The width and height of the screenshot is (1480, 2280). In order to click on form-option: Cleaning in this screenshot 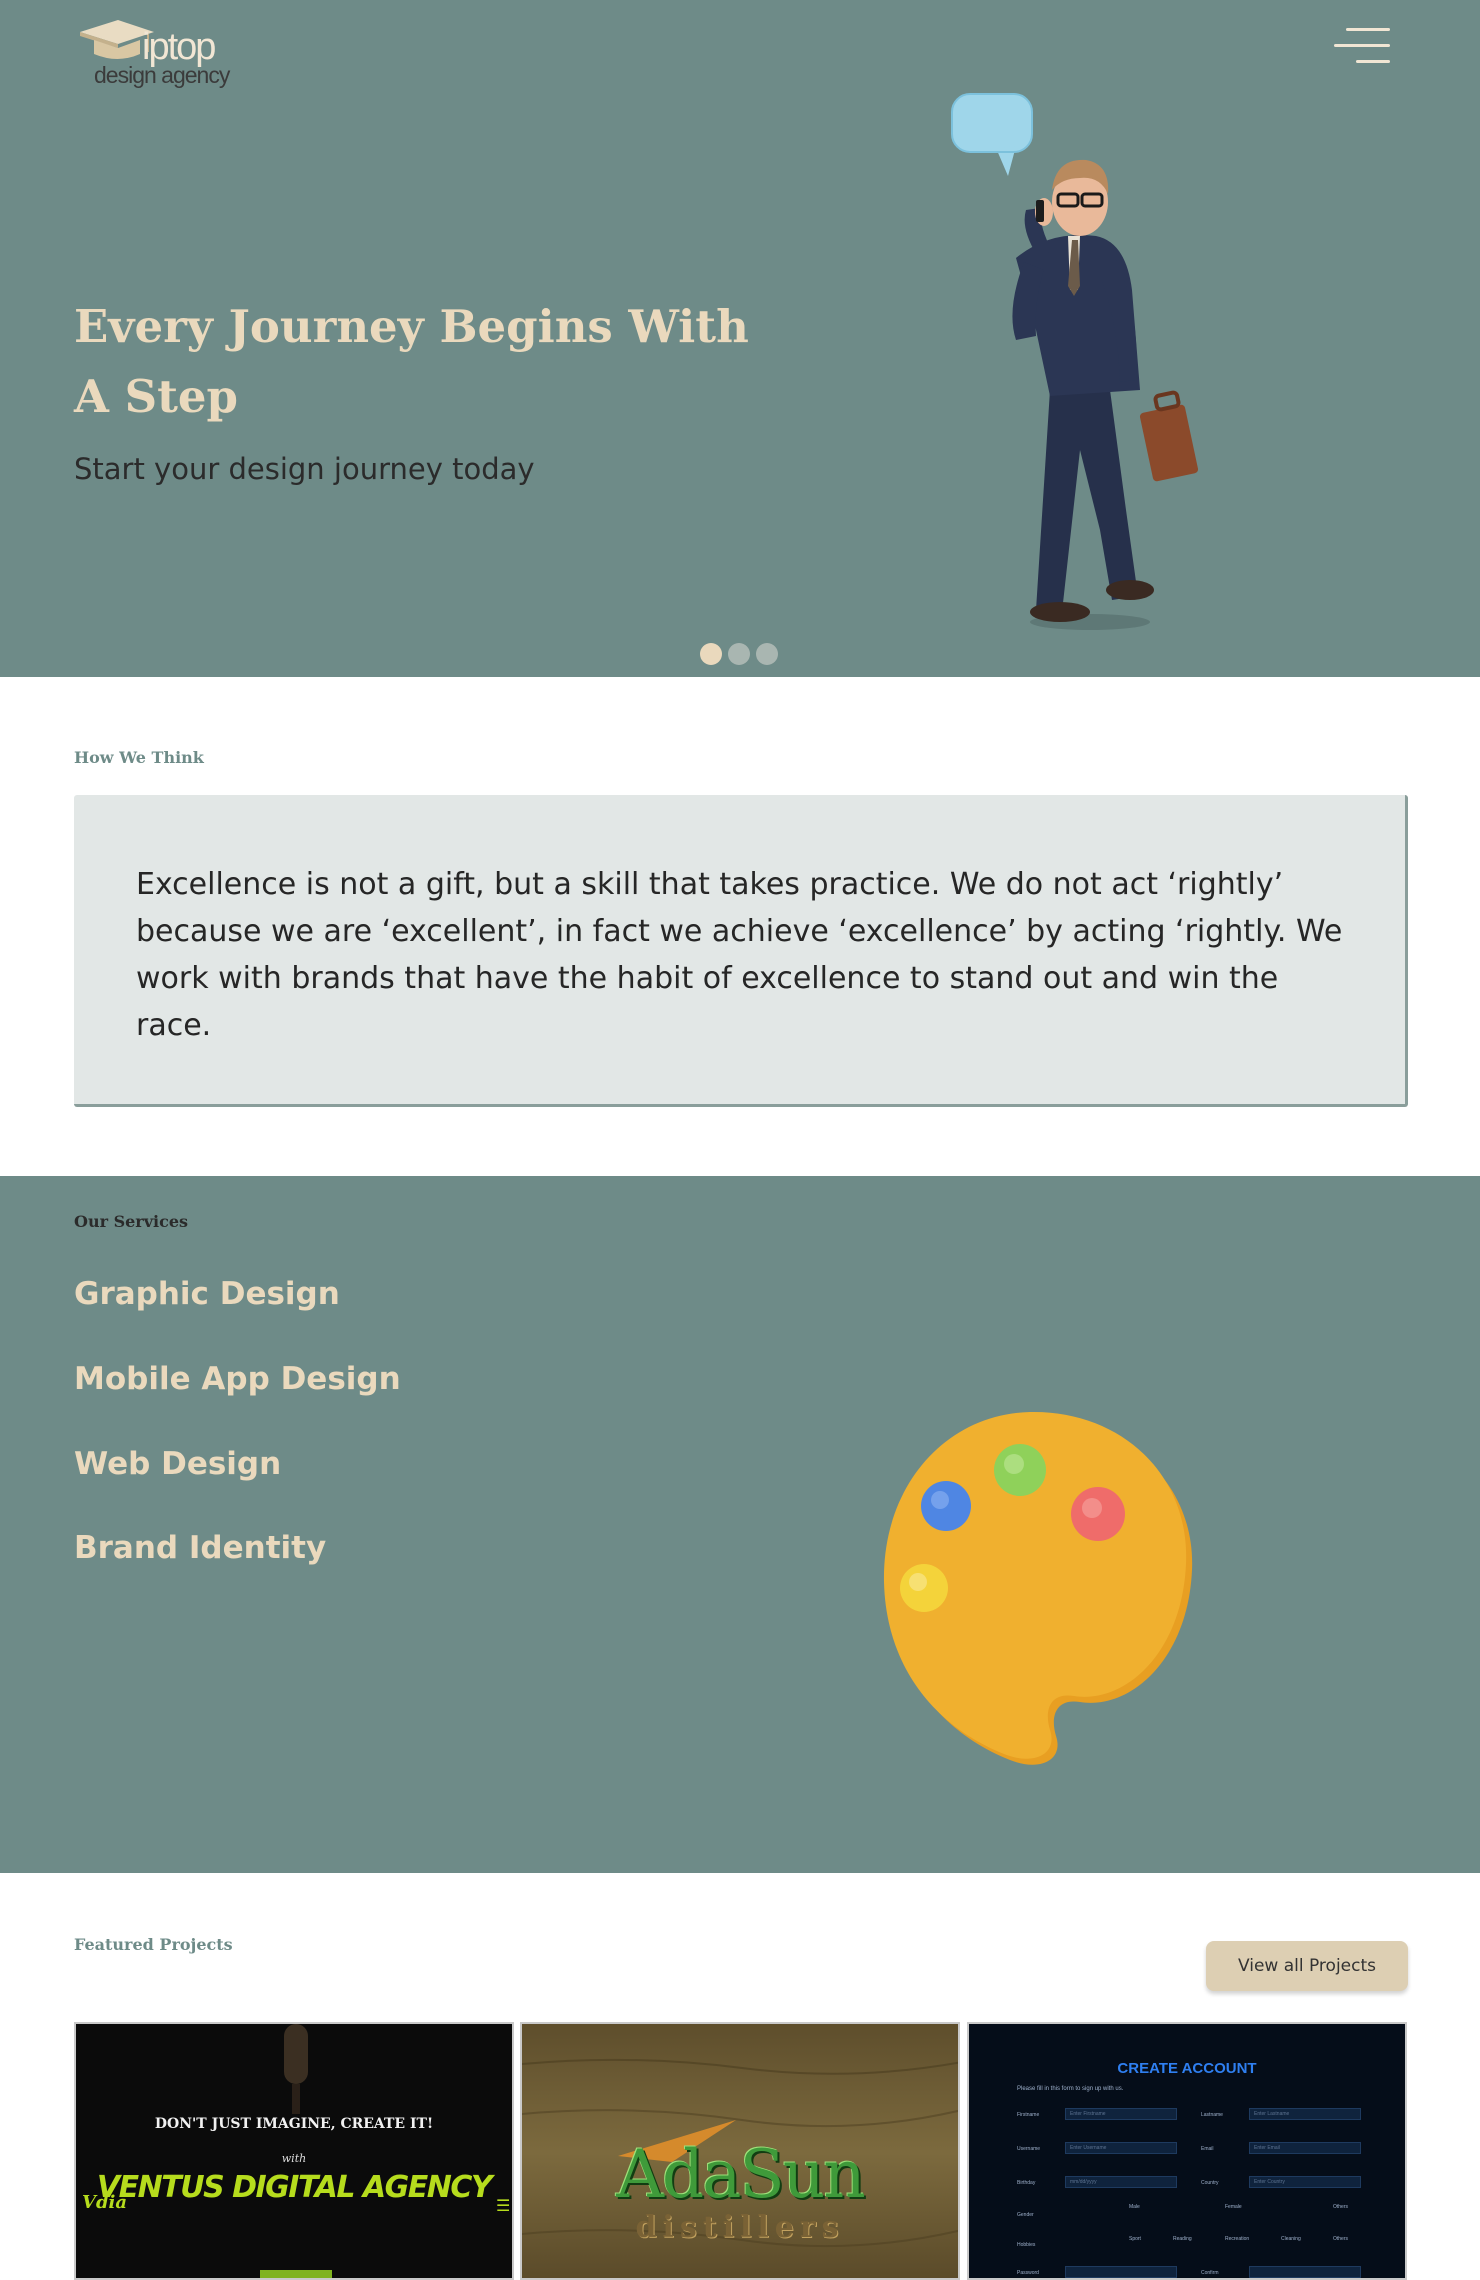, I will do `click(1291, 2239)`.